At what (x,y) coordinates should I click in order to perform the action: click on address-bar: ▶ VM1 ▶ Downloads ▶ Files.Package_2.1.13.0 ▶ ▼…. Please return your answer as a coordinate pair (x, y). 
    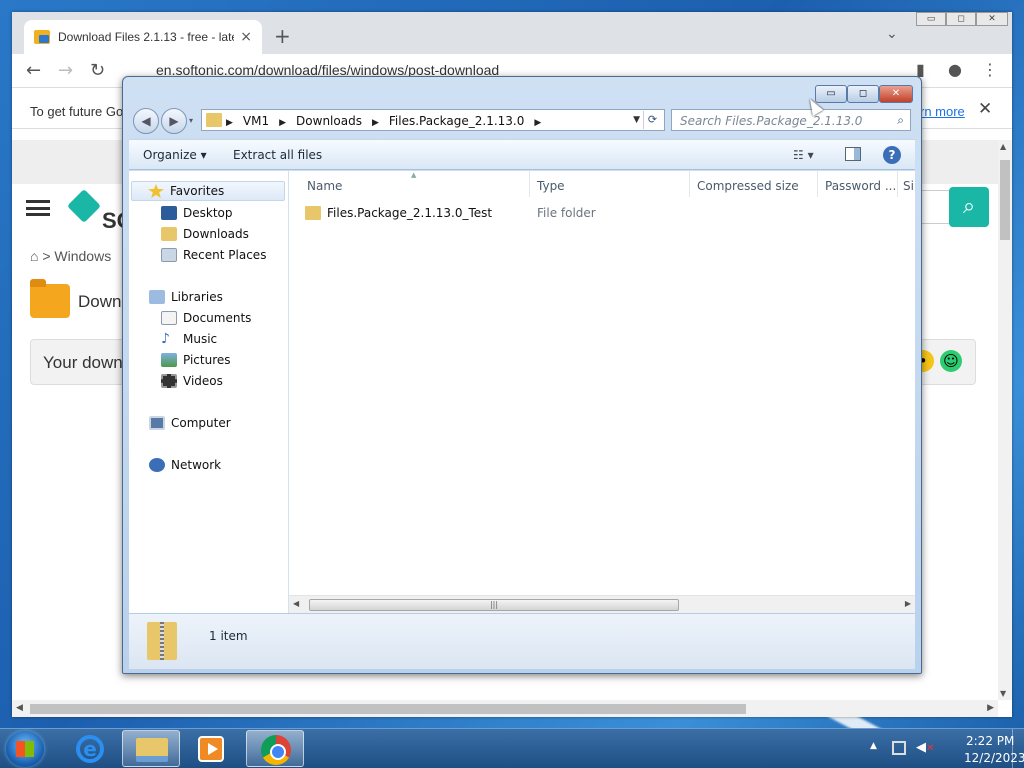
    Looking at the image, I should click on (433, 120).